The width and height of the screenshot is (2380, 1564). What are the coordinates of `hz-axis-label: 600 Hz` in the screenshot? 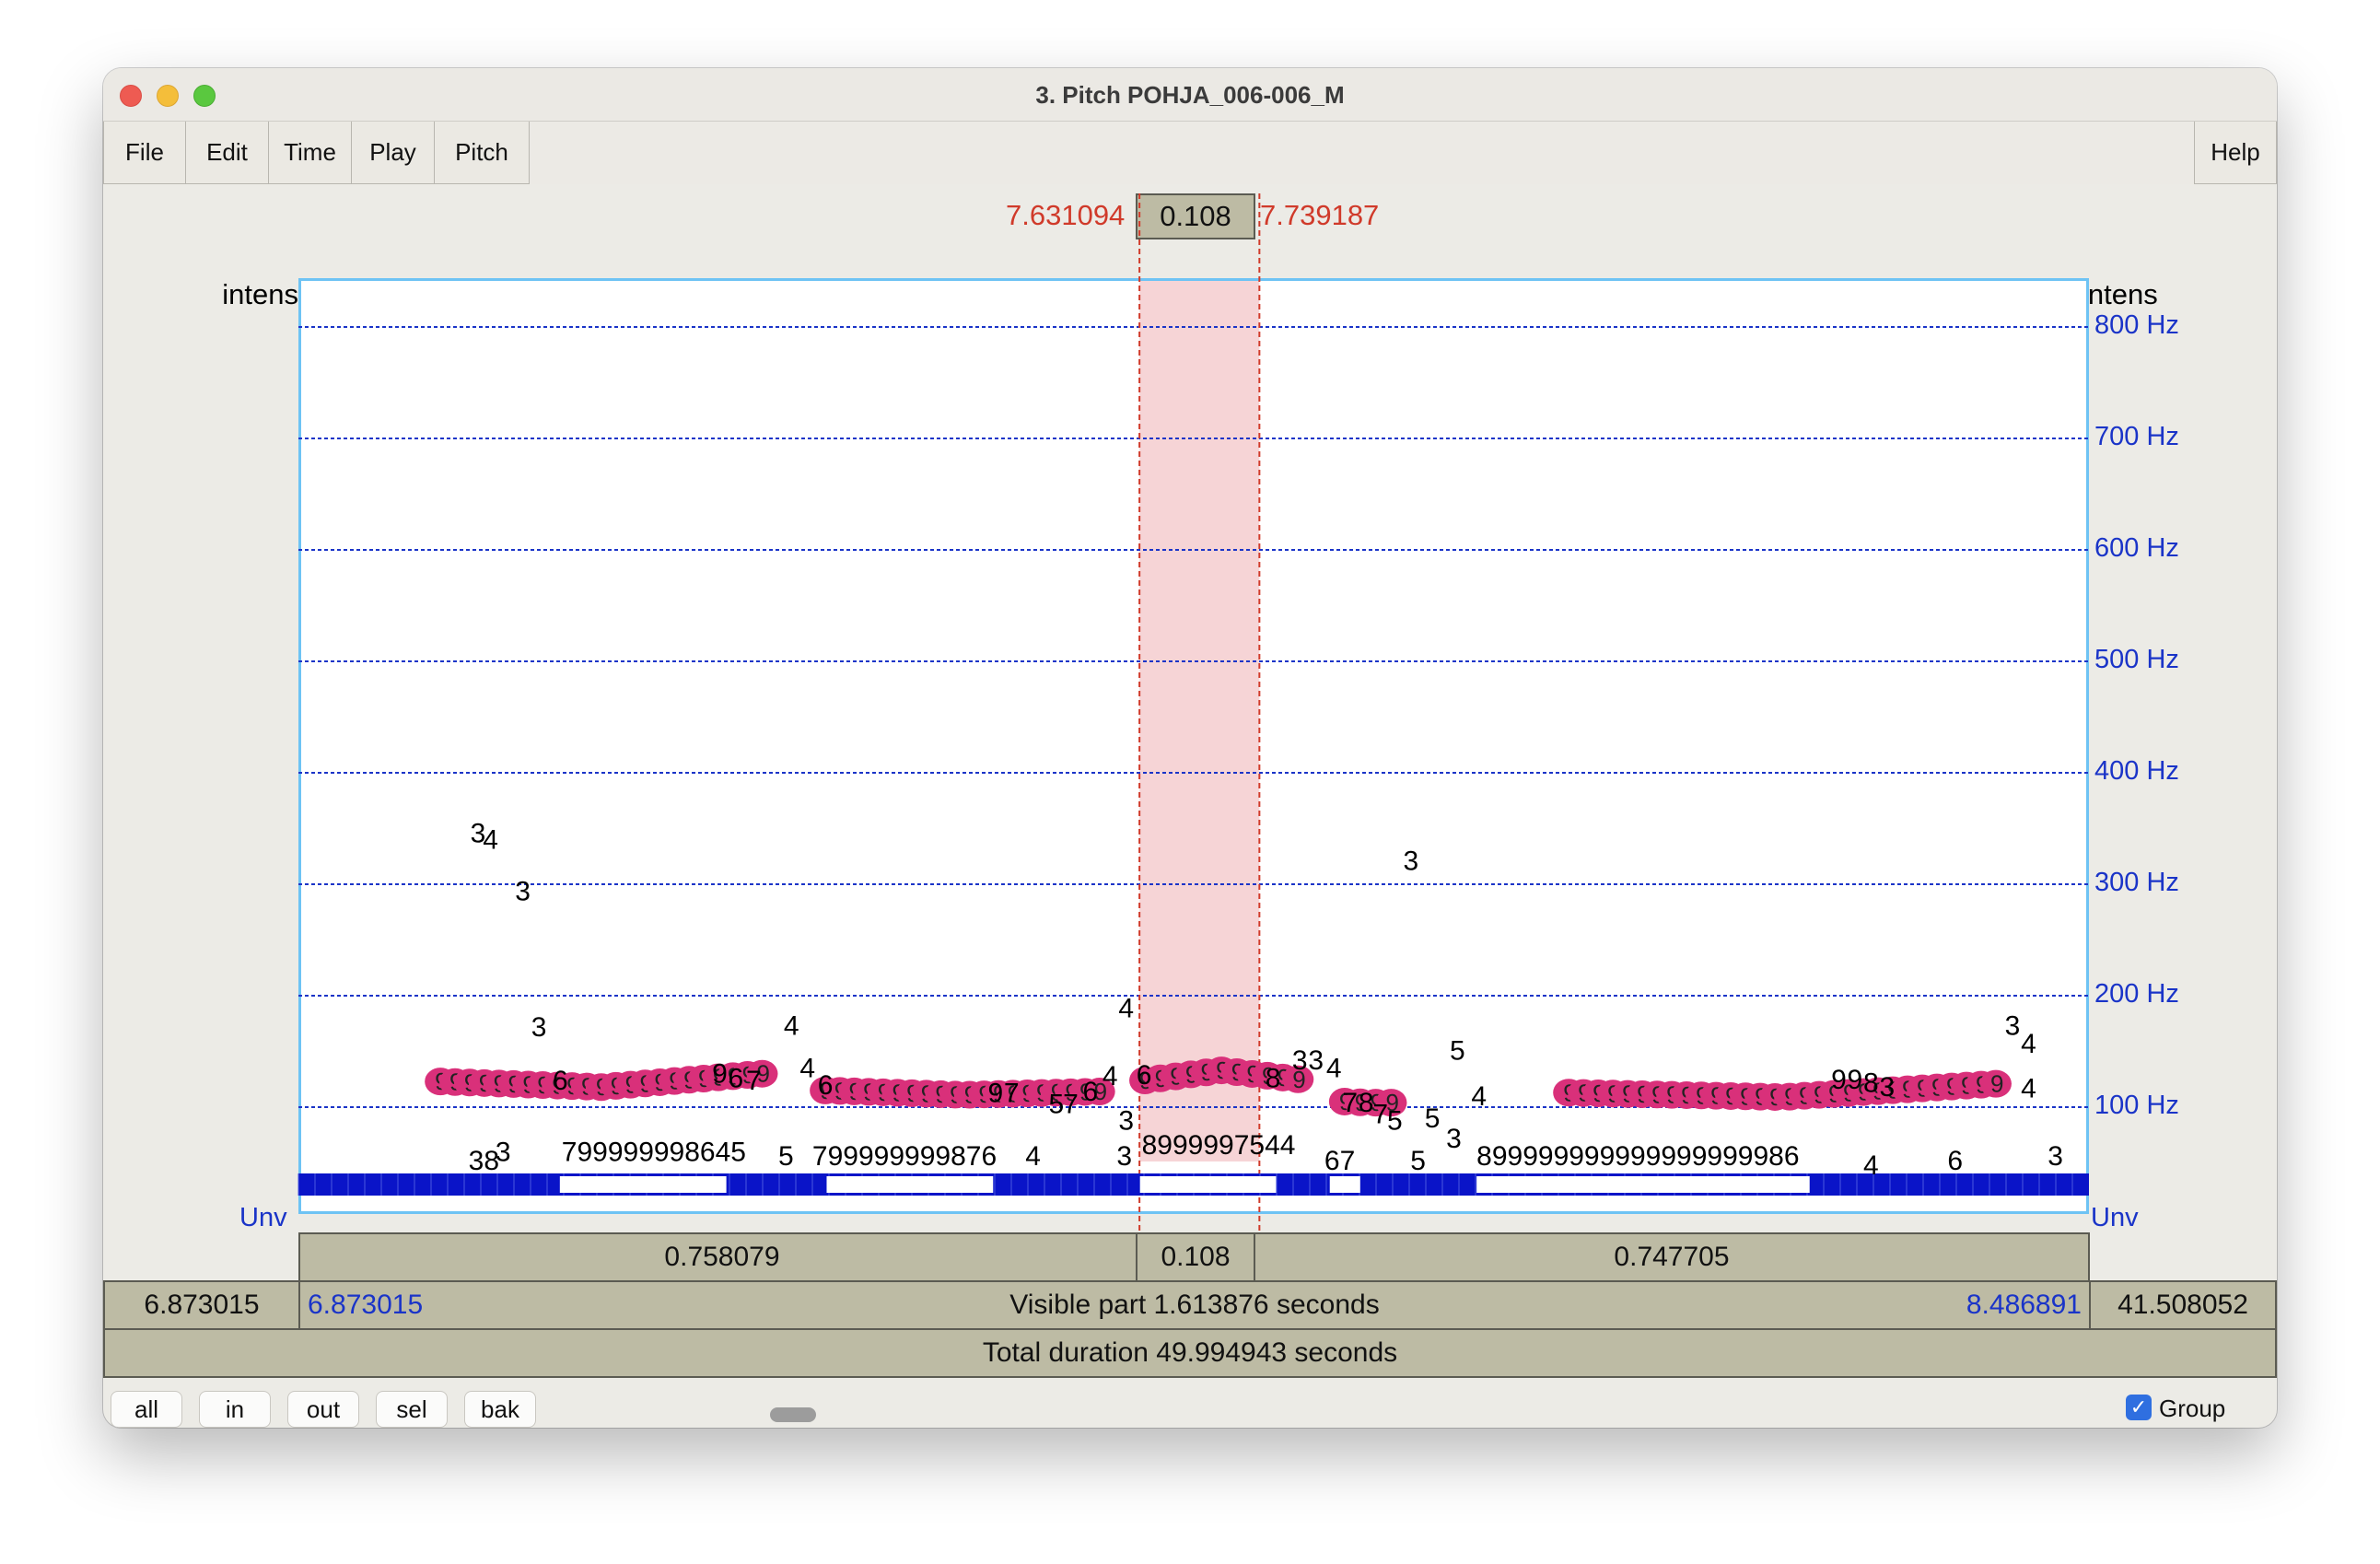 It's located at (2136, 548).